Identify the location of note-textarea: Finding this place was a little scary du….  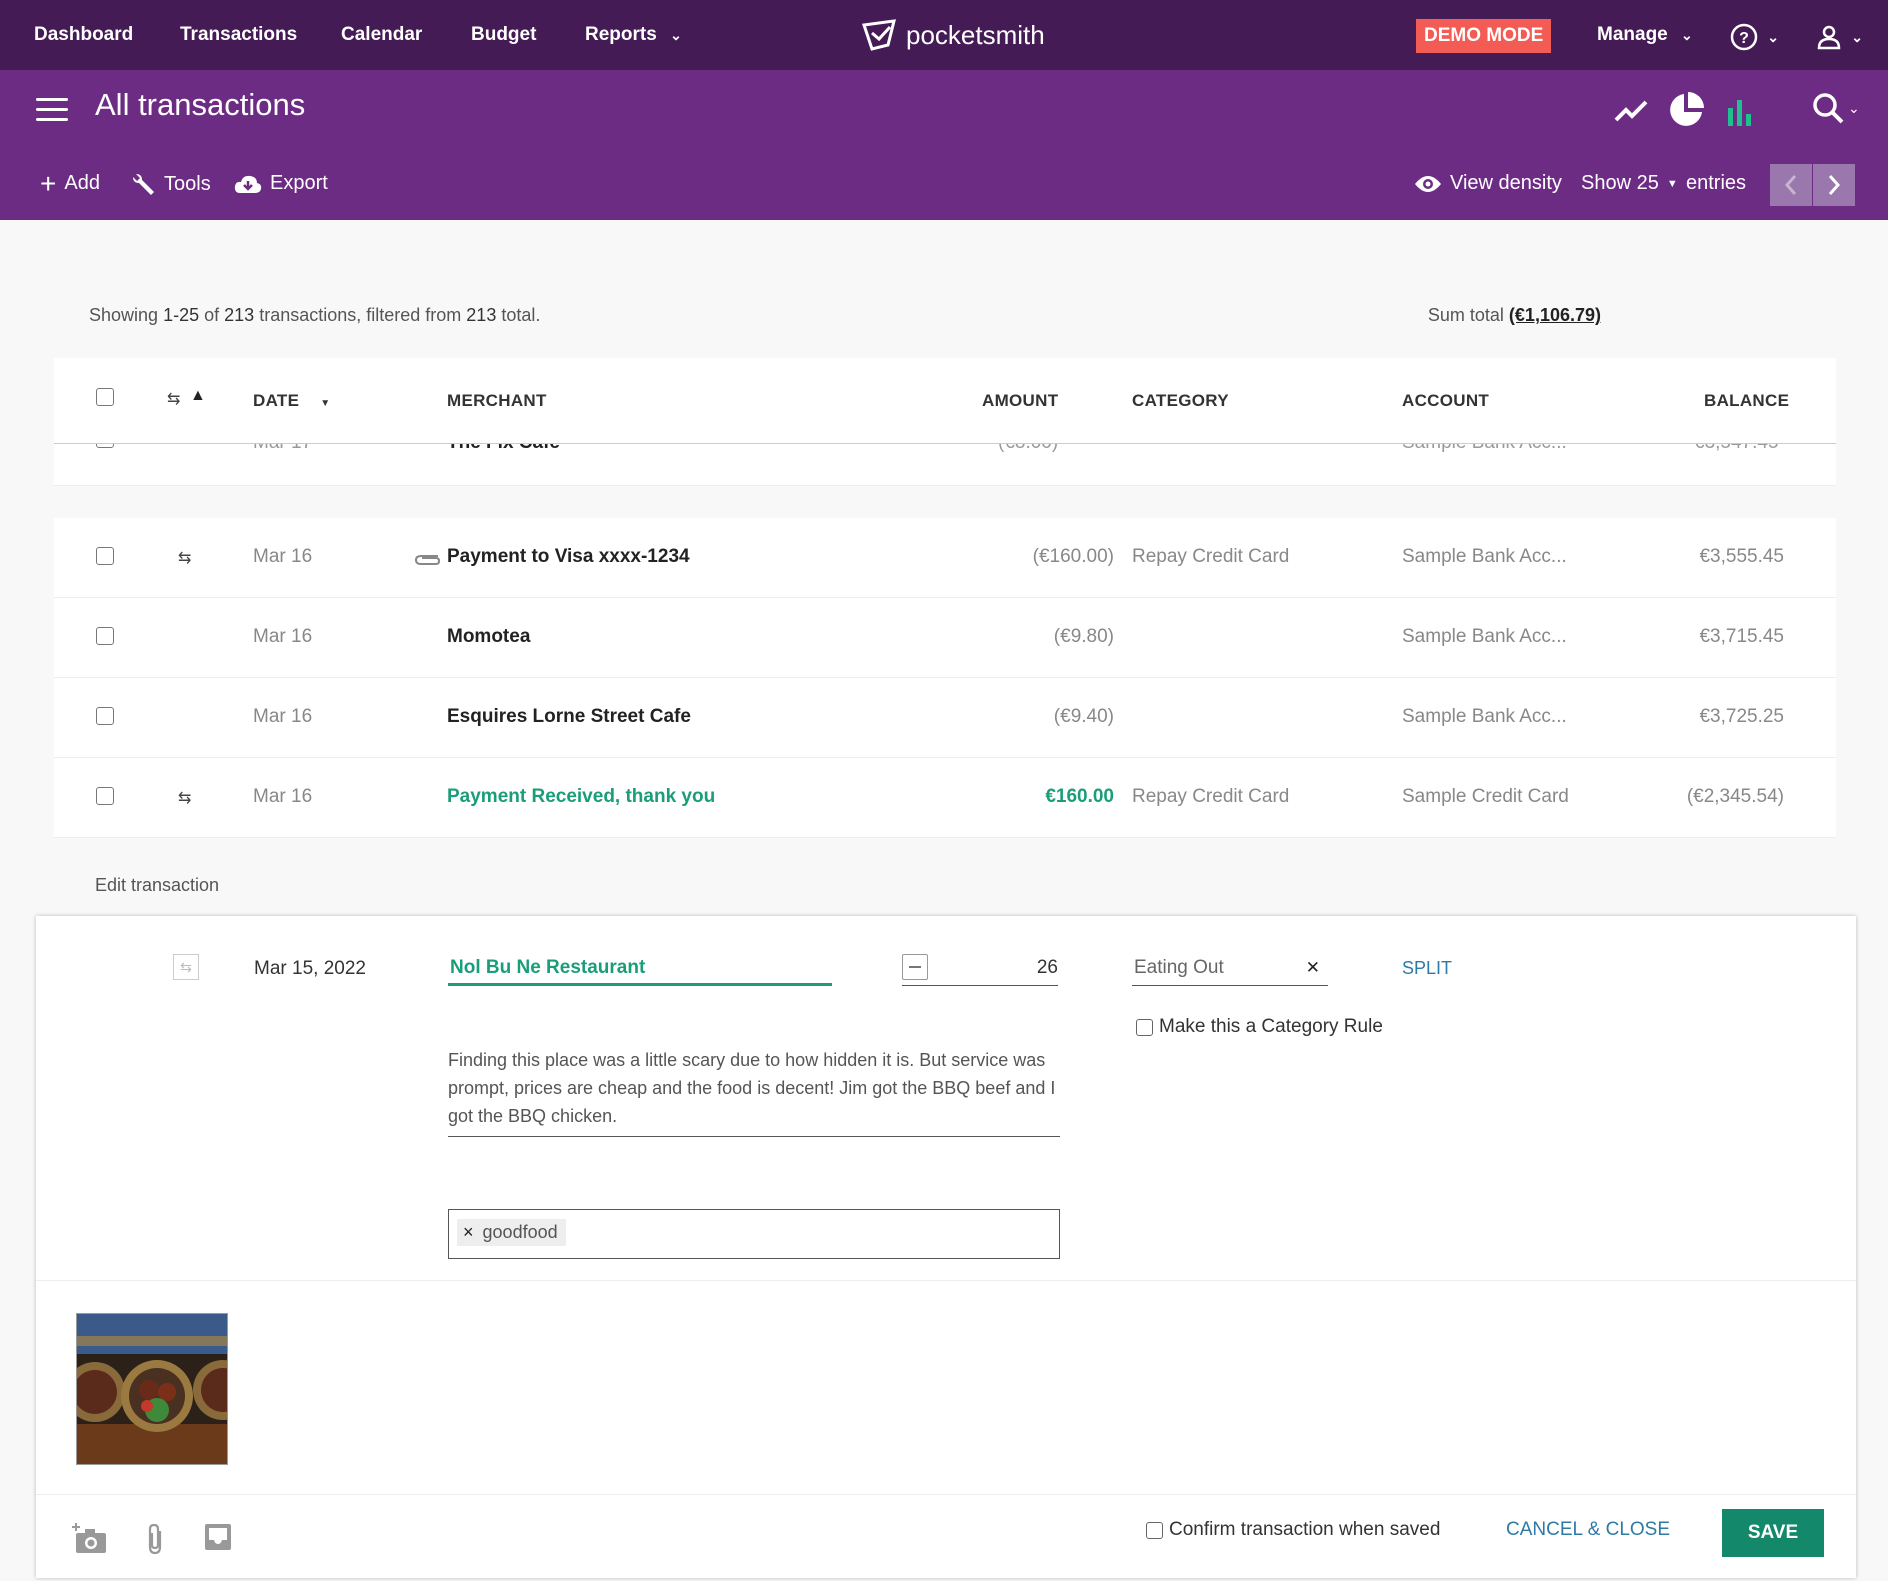
(754, 1091).